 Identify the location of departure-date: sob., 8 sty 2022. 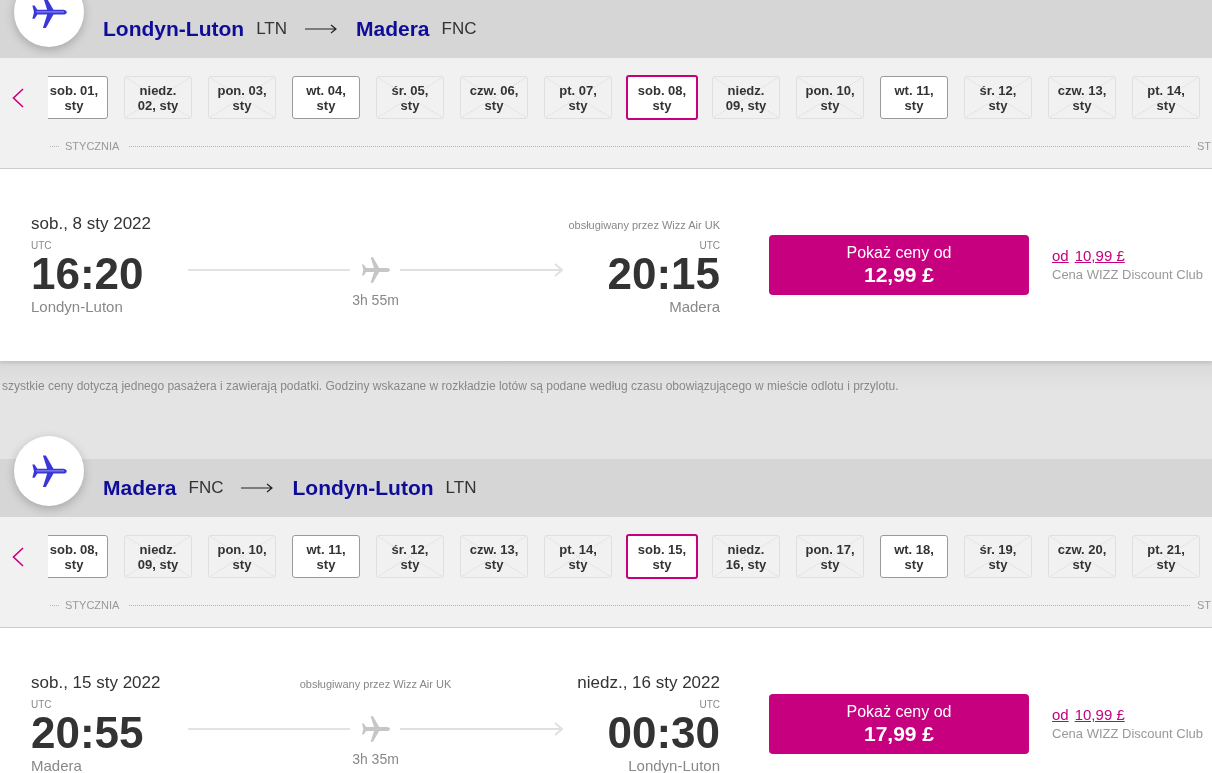
(91, 224).